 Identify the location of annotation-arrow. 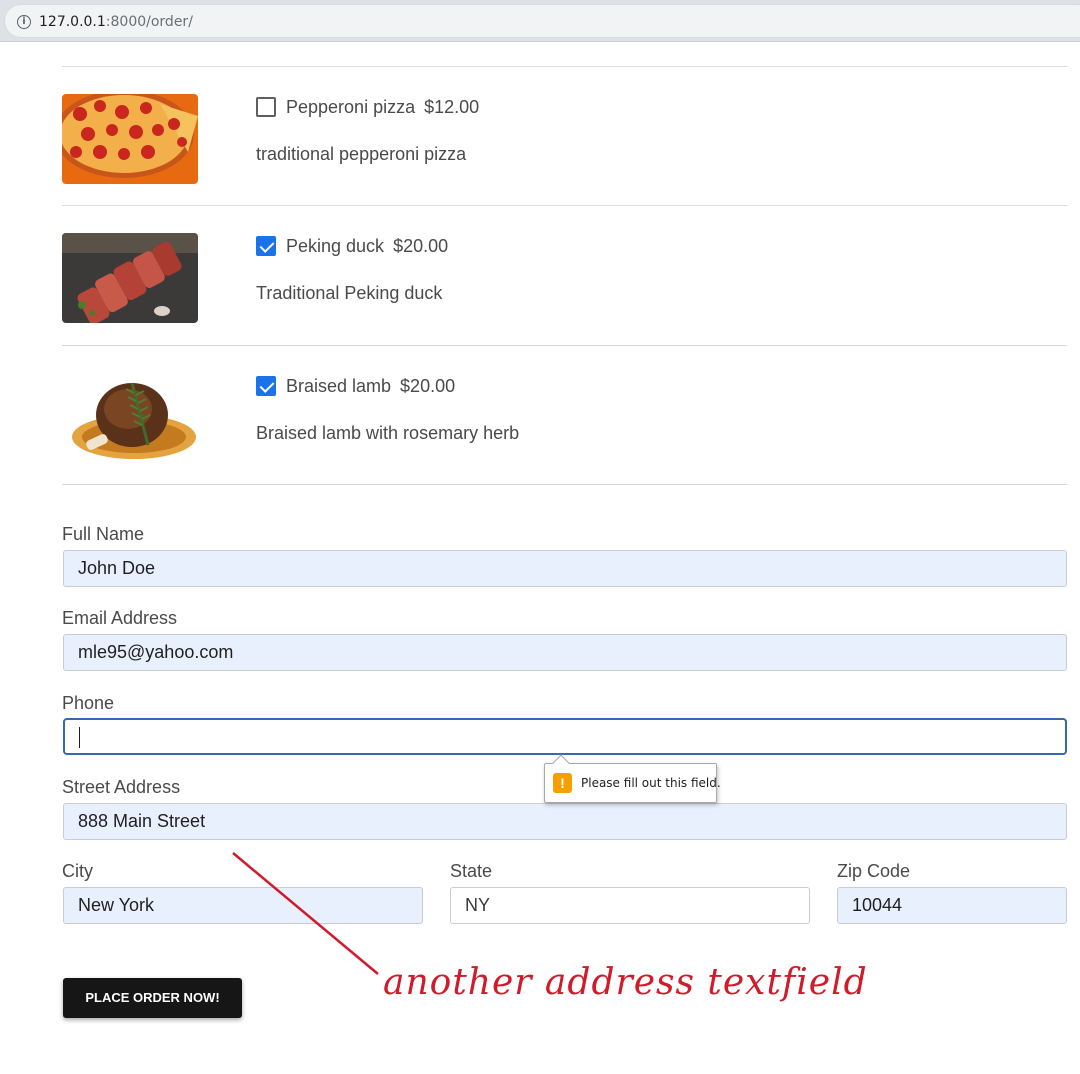
(305, 913).